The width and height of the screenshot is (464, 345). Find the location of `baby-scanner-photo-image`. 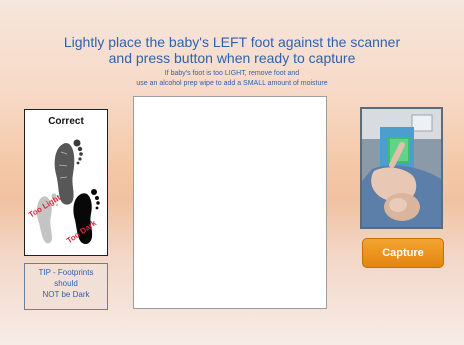

baby-scanner-photo-image is located at coordinates (401, 168).